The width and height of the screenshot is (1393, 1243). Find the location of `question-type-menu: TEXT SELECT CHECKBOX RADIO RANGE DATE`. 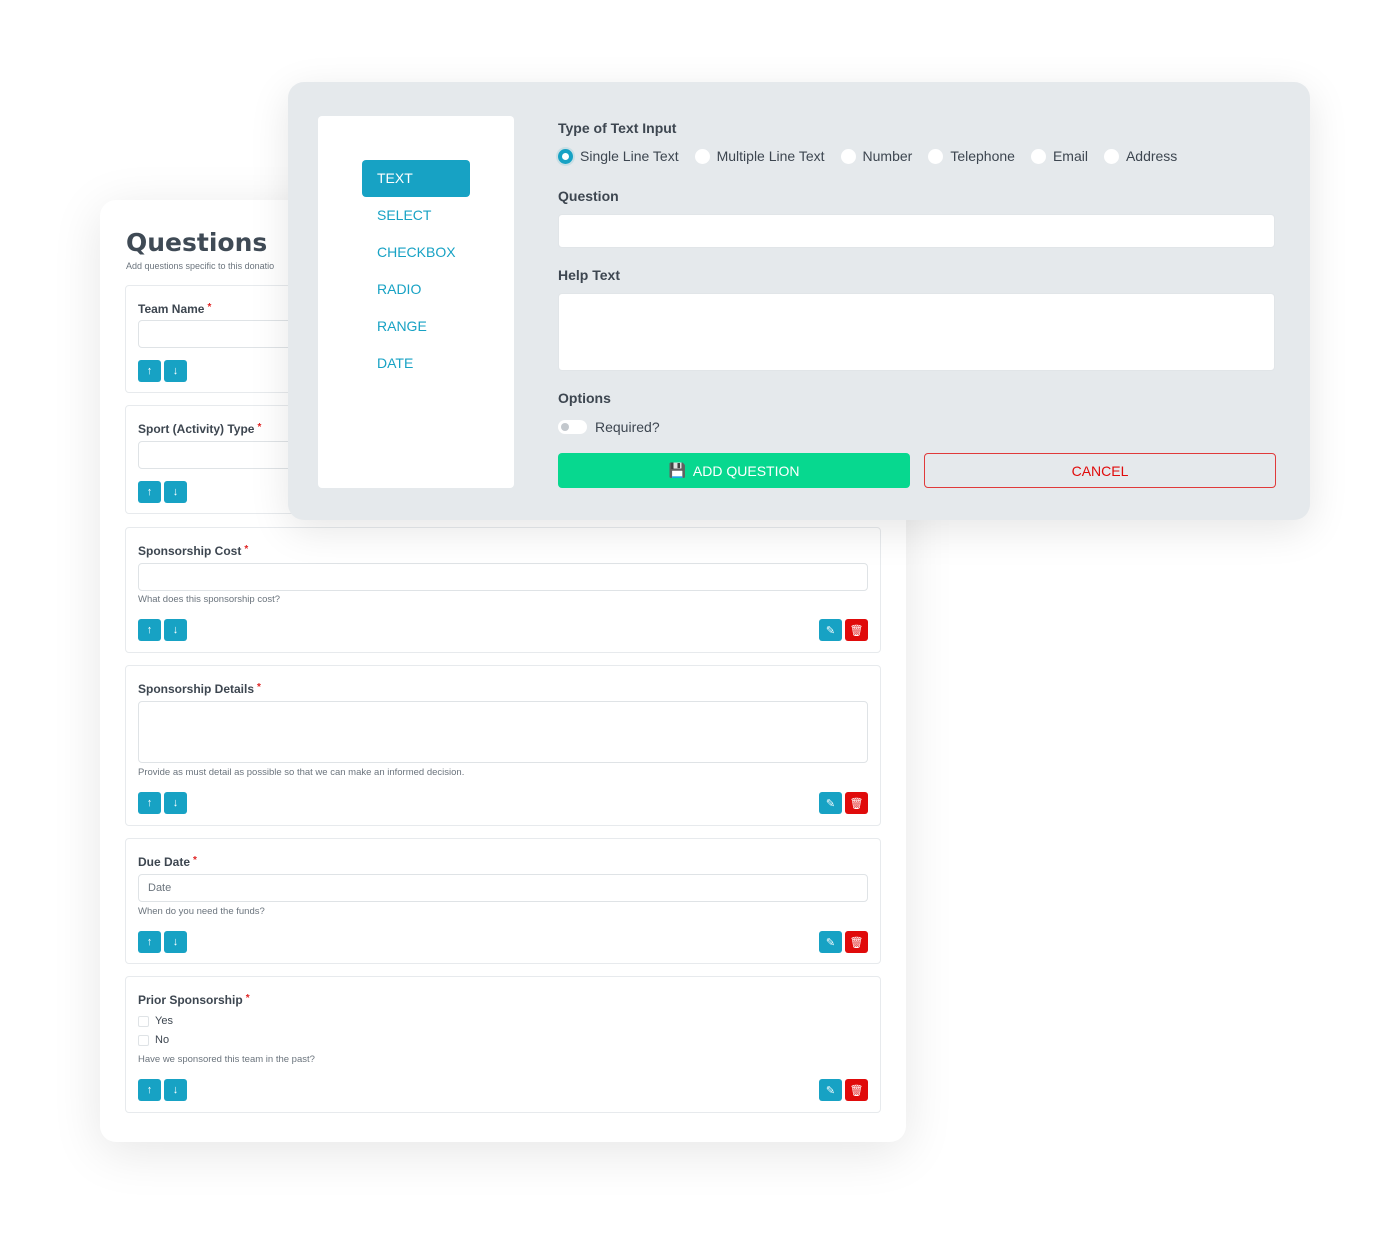

question-type-menu: TEXT SELECT CHECKBOX RADIO RANGE DATE is located at coordinates (416, 302).